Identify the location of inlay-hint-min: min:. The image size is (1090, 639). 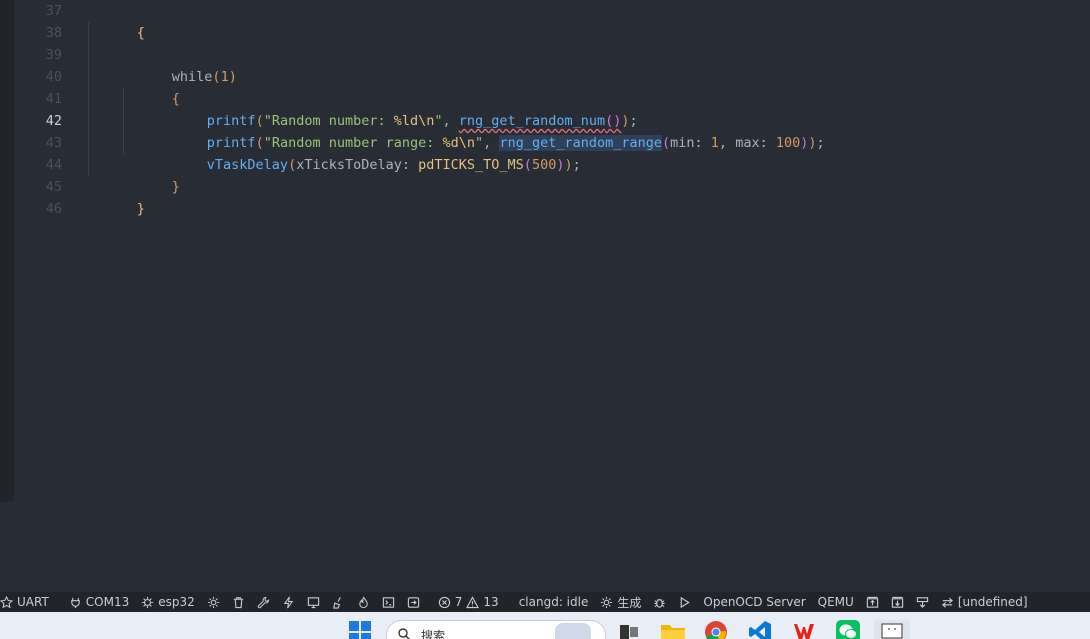
(686, 143).